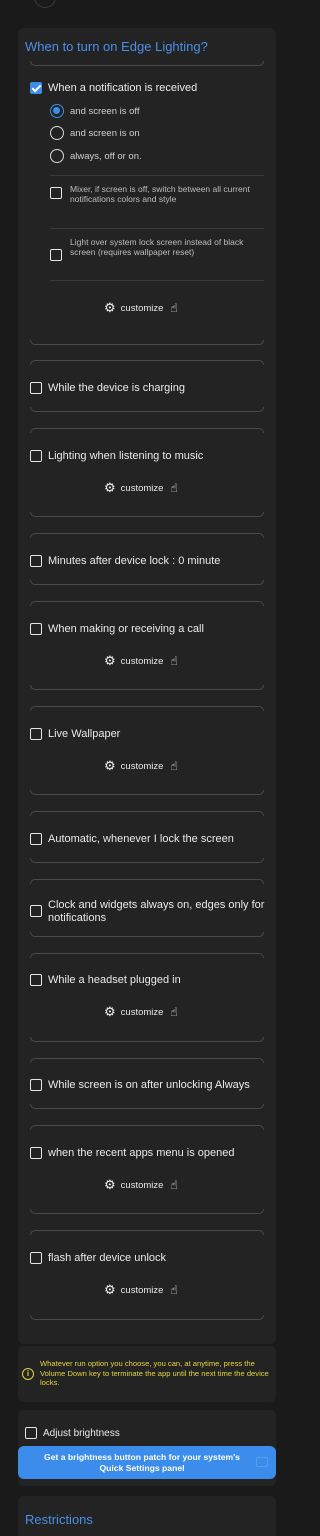 The image size is (320, 1536). What do you see at coordinates (107, 1258) in the screenshot?
I see `trigger-label: flash after device unlock` at bounding box center [107, 1258].